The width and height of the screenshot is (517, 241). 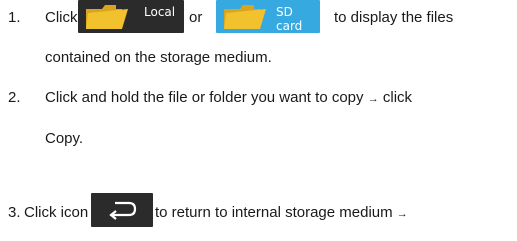 What do you see at coordinates (373, 99) in the screenshot?
I see `step-2-arrow: →` at bounding box center [373, 99].